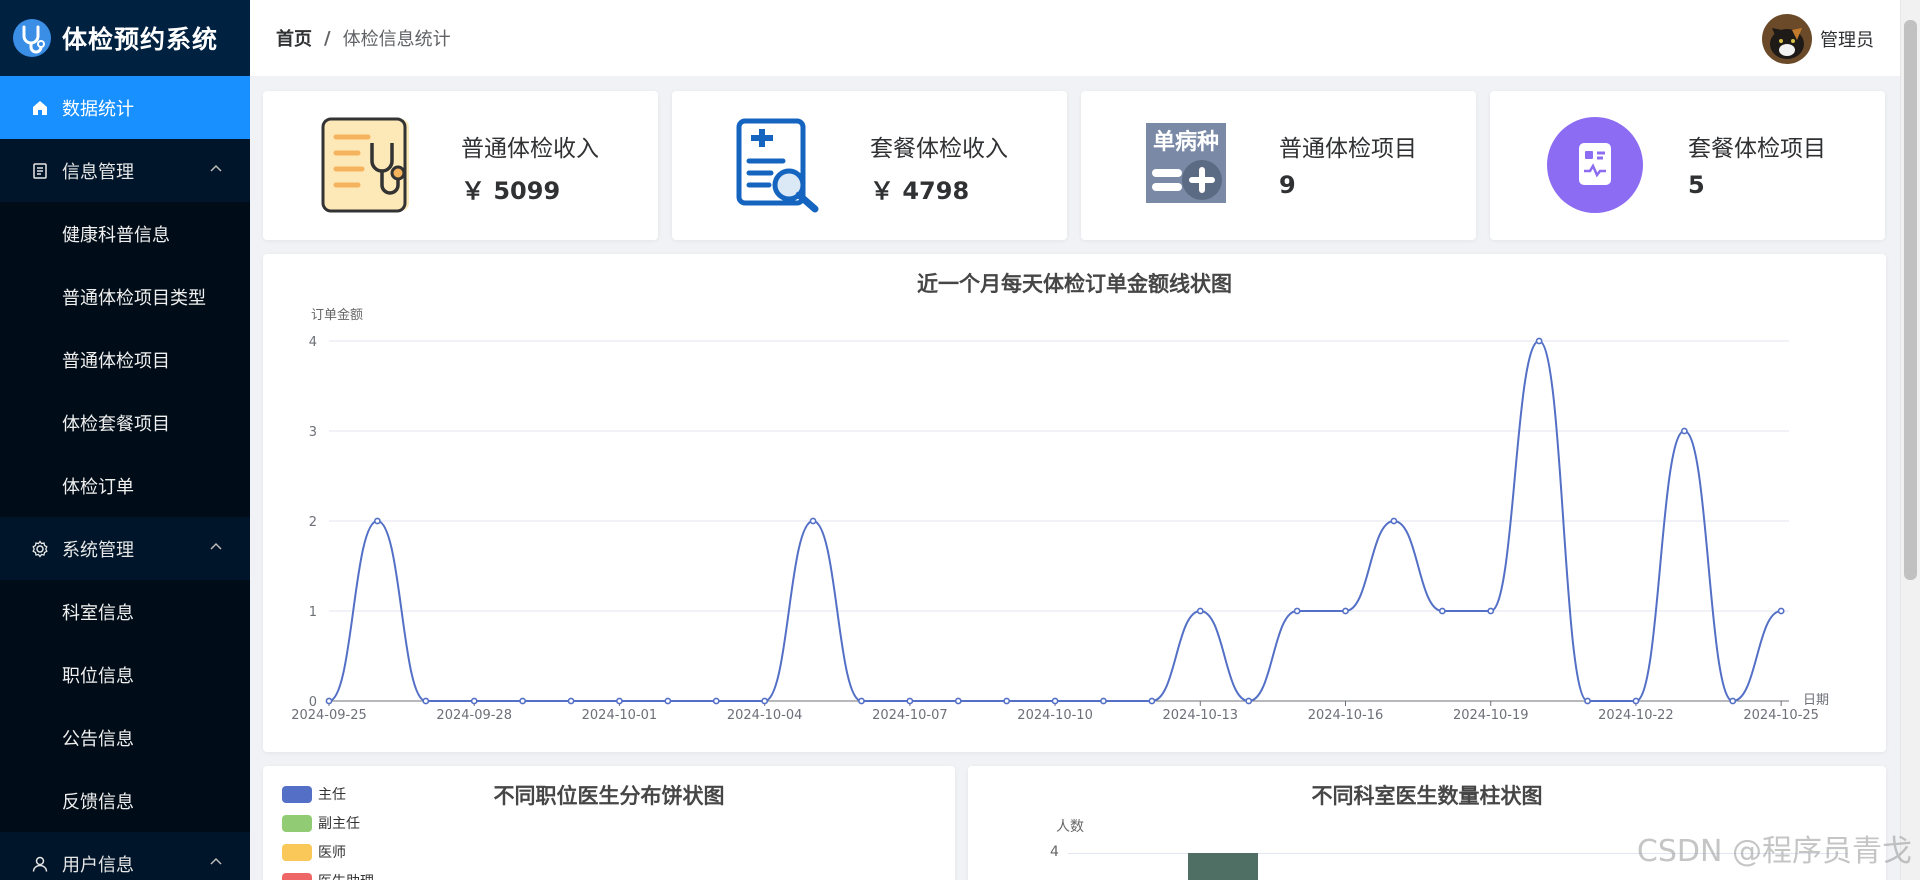  I want to click on card-value: ￥ 4798, so click(920, 191).